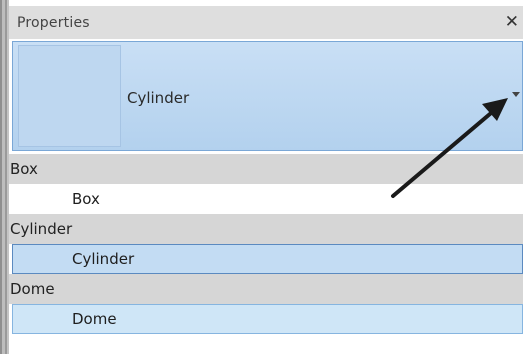  Describe the element at coordinates (267, 319) in the screenshot. I see `list-item-dome: Dome` at that location.